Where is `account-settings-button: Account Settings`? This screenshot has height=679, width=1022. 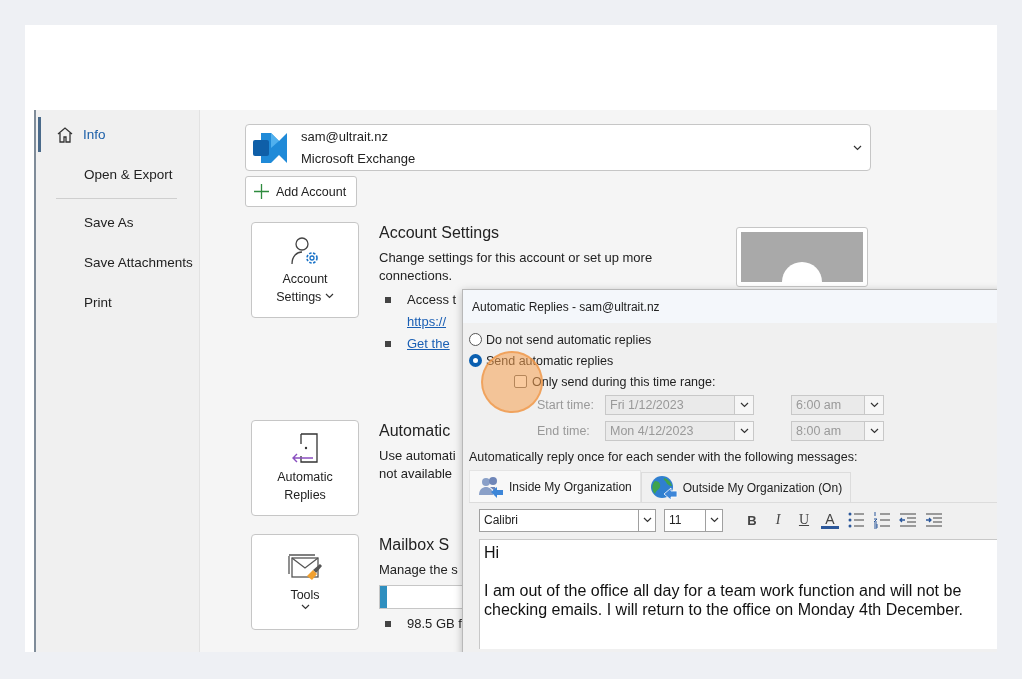
account-settings-button: Account Settings is located at coordinates (305, 270).